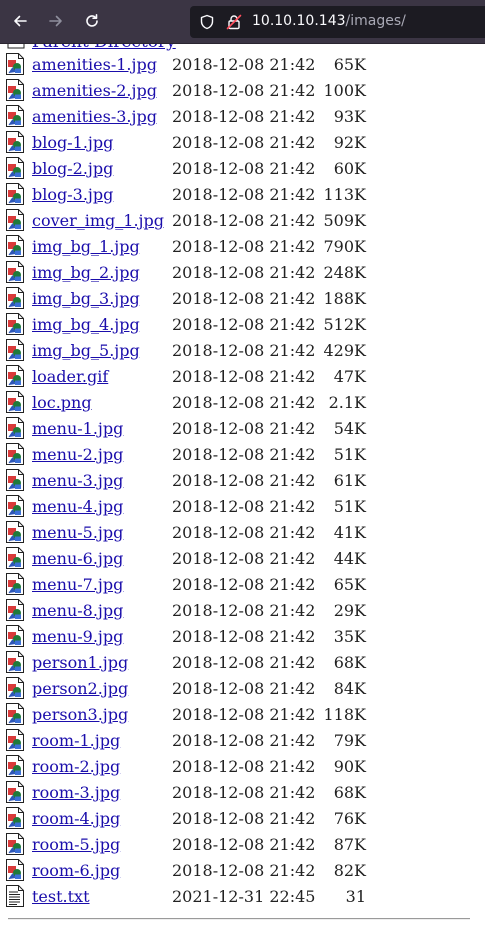 This screenshot has width=485, height=926. What do you see at coordinates (349, 818) in the screenshot?
I see `file-size: 76K` at bounding box center [349, 818].